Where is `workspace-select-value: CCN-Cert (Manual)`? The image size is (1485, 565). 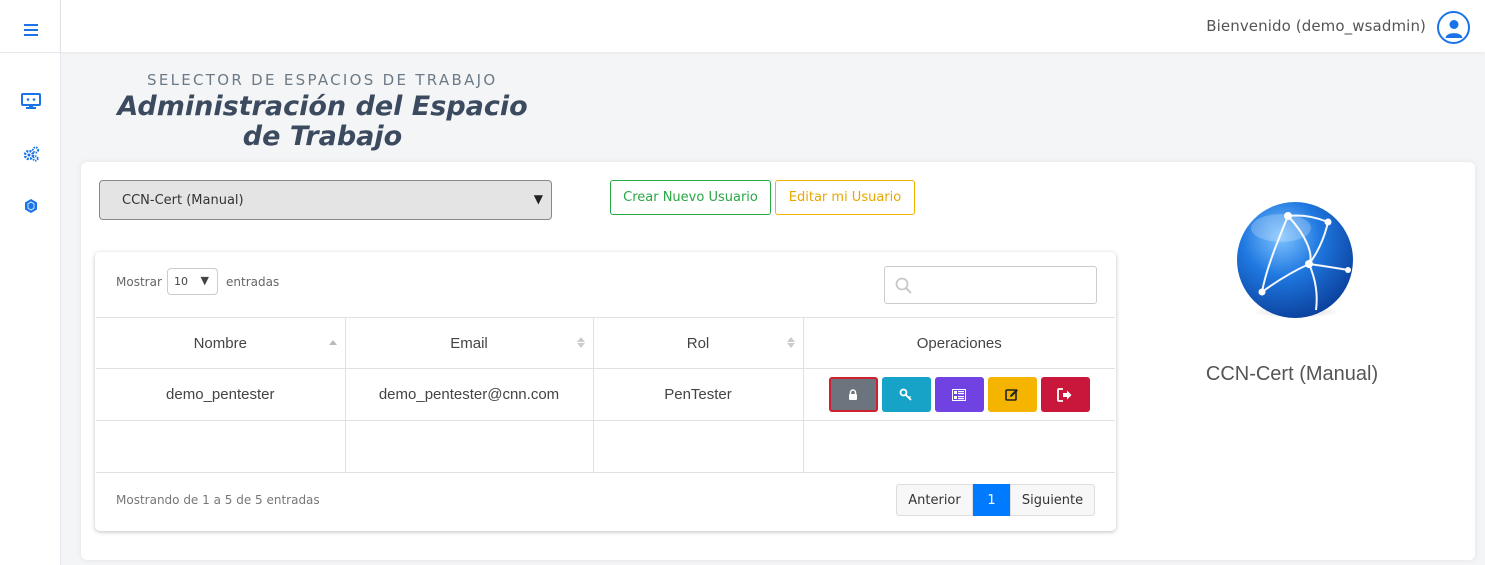 workspace-select-value: CCN-Cert (Manual) is located at coordinates (183, 200).